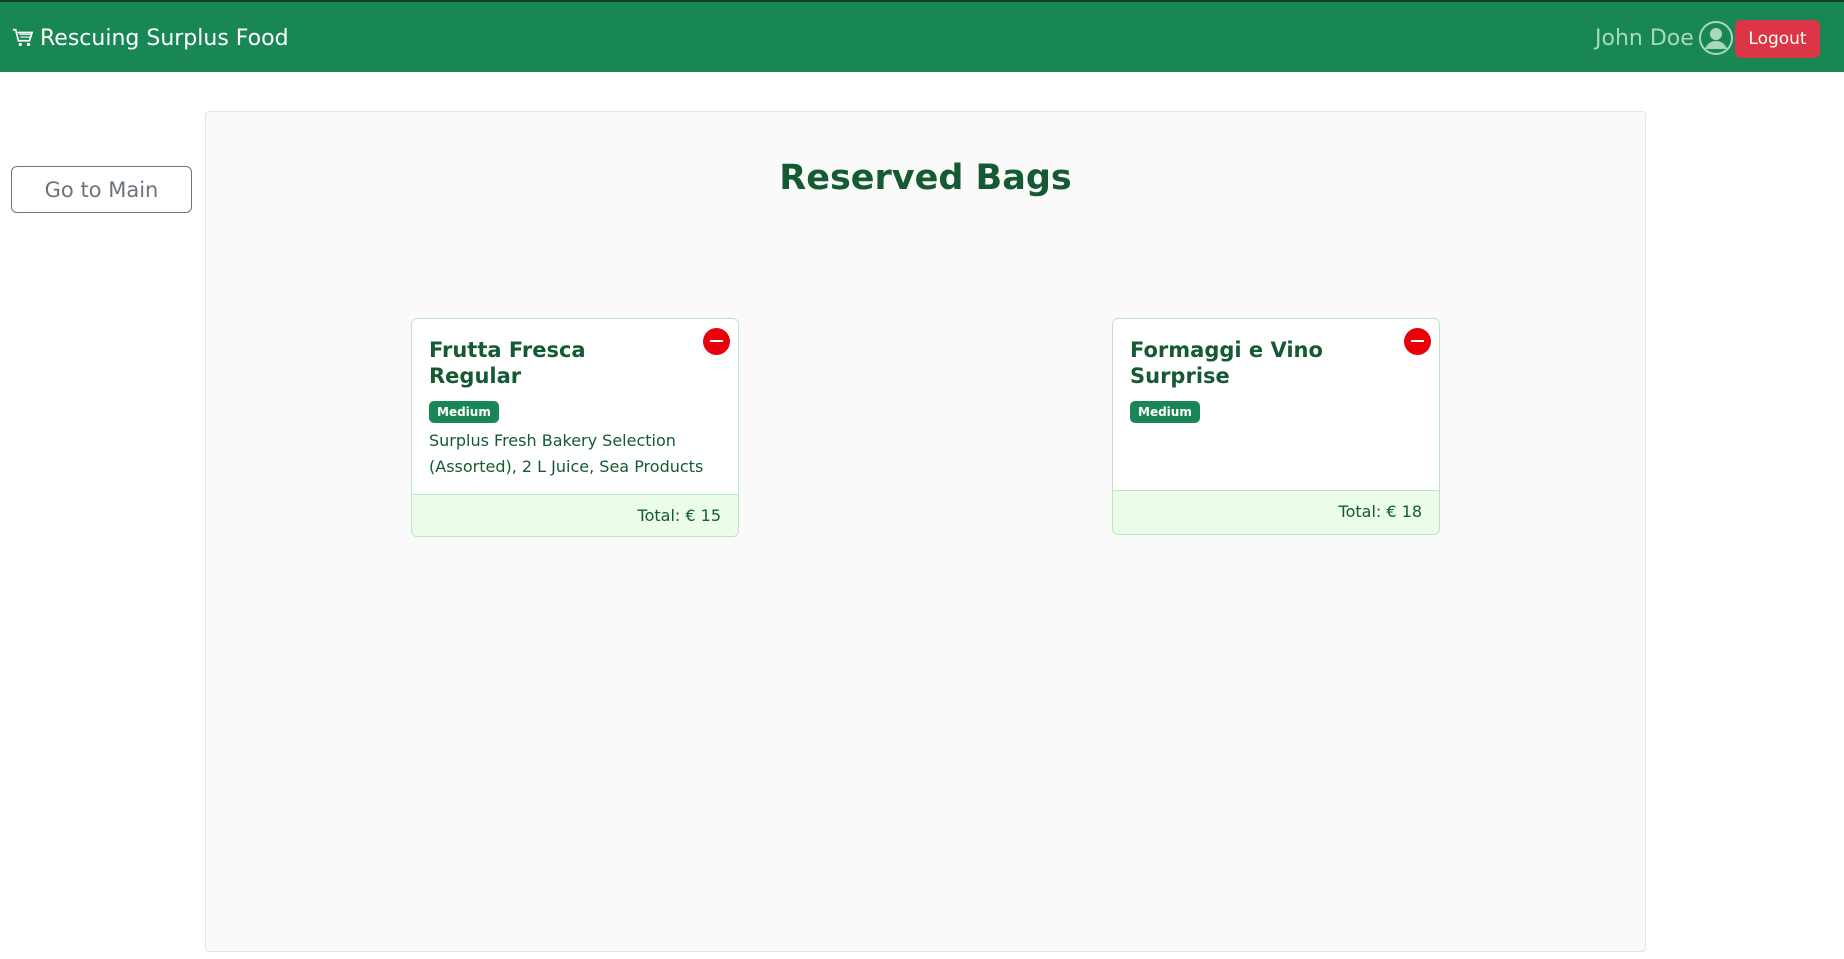  I want to click on logout-button: Logout, so click(1777, 39).